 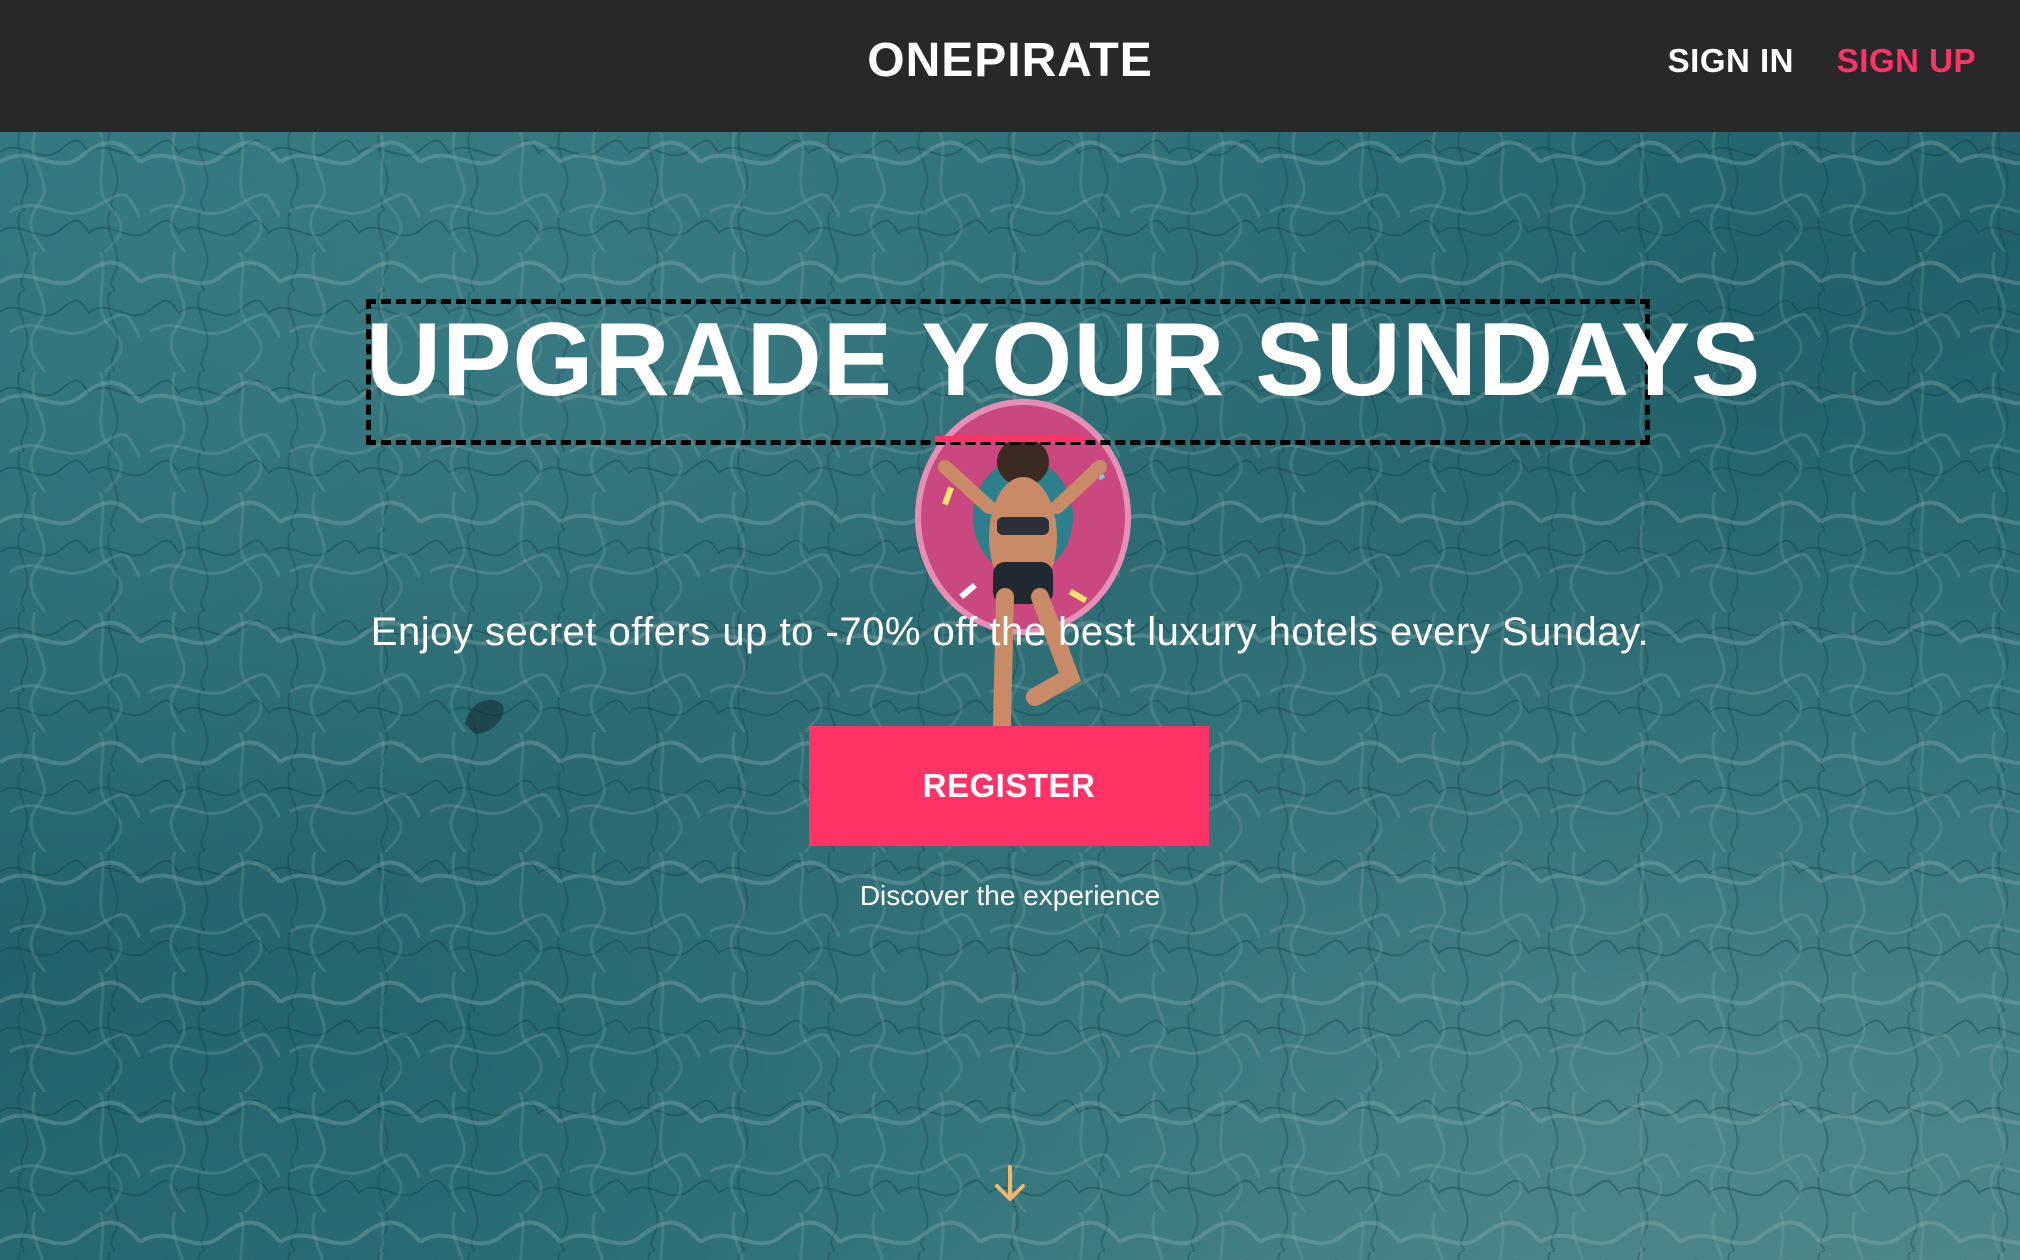 What do you see at coordinates (1906, 61) in the screenshot?
I see `sign-up-link: SIGN UP` at bounding box center [1906, 61].